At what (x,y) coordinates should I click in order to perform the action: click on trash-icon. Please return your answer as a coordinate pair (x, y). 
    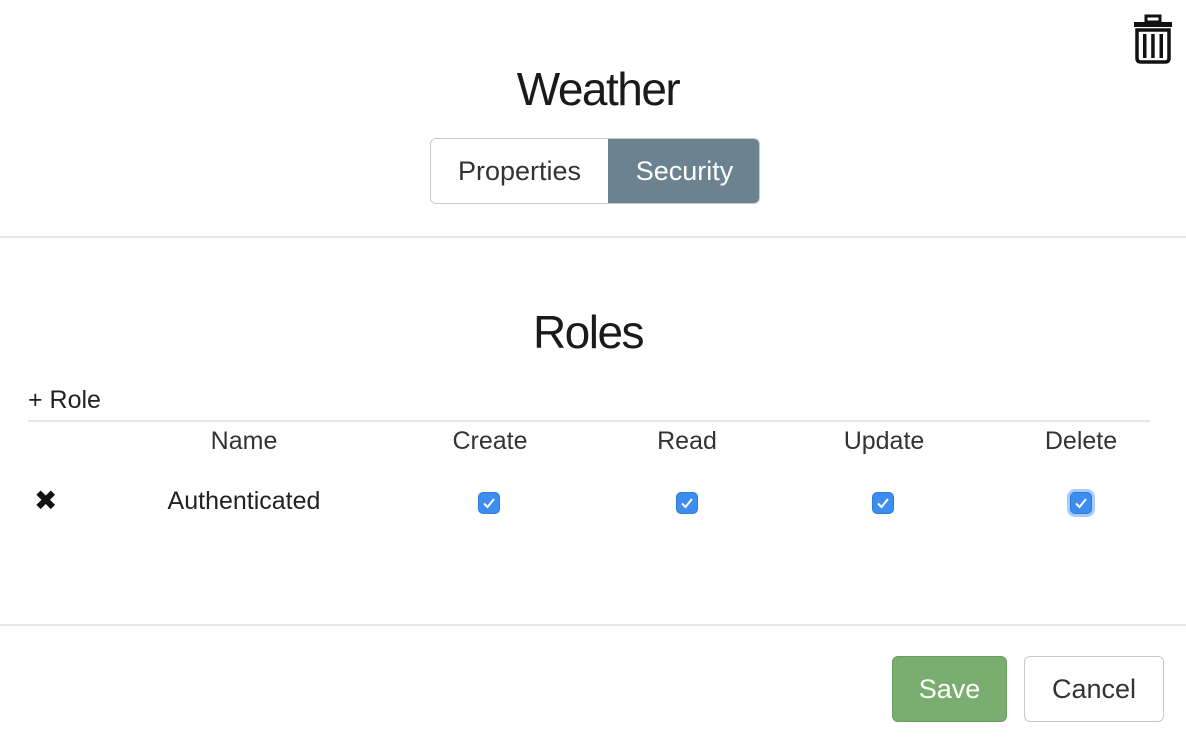
    Looking at the image, I should click on (1153, 39).